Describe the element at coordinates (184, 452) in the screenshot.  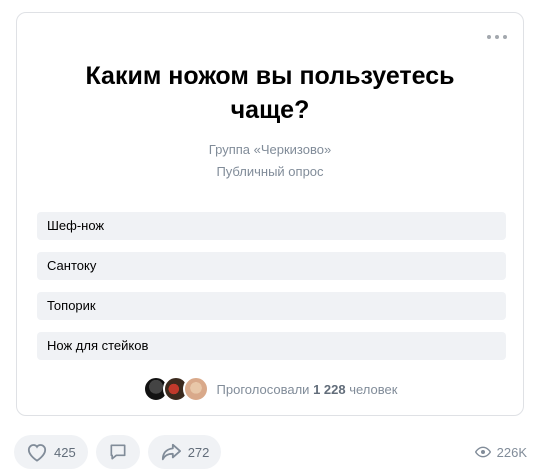
I see `share-button: 272` at that location.